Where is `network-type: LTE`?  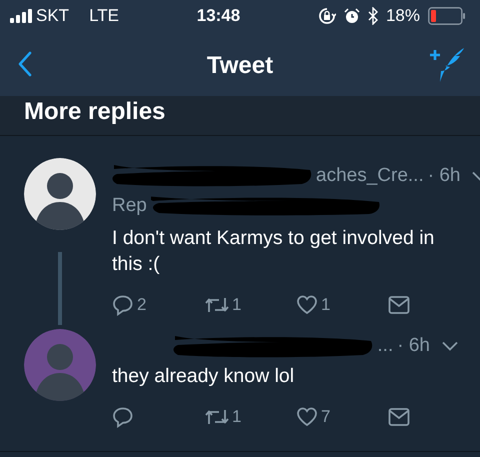
network-type: LTE is located at coordinates (104, 16).